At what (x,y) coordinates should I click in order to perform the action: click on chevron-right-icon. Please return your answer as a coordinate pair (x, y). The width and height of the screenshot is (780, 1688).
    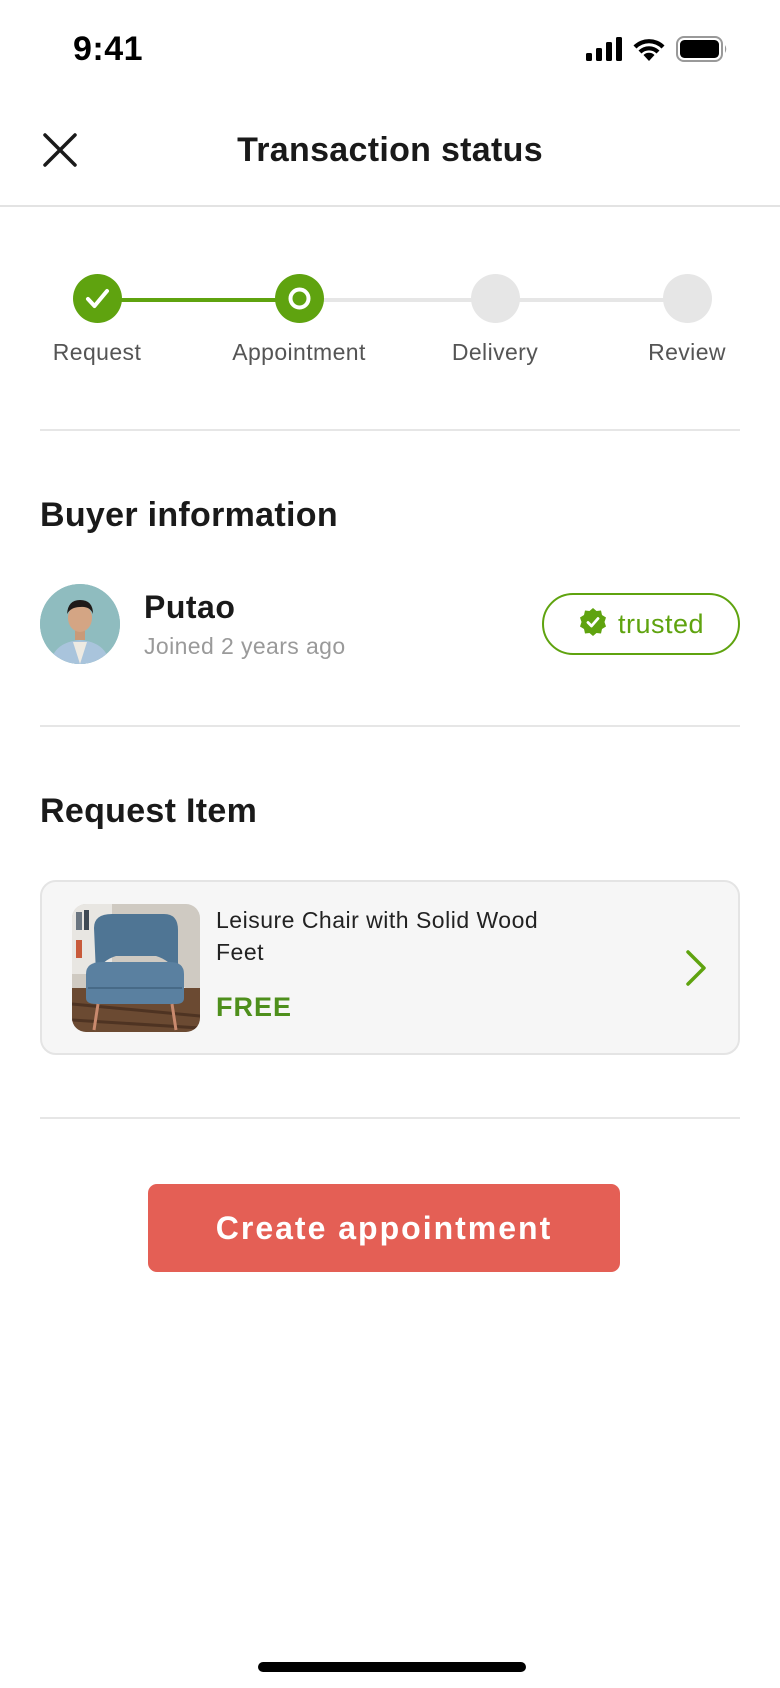
    Looking at the image, I should click on (696, 968).